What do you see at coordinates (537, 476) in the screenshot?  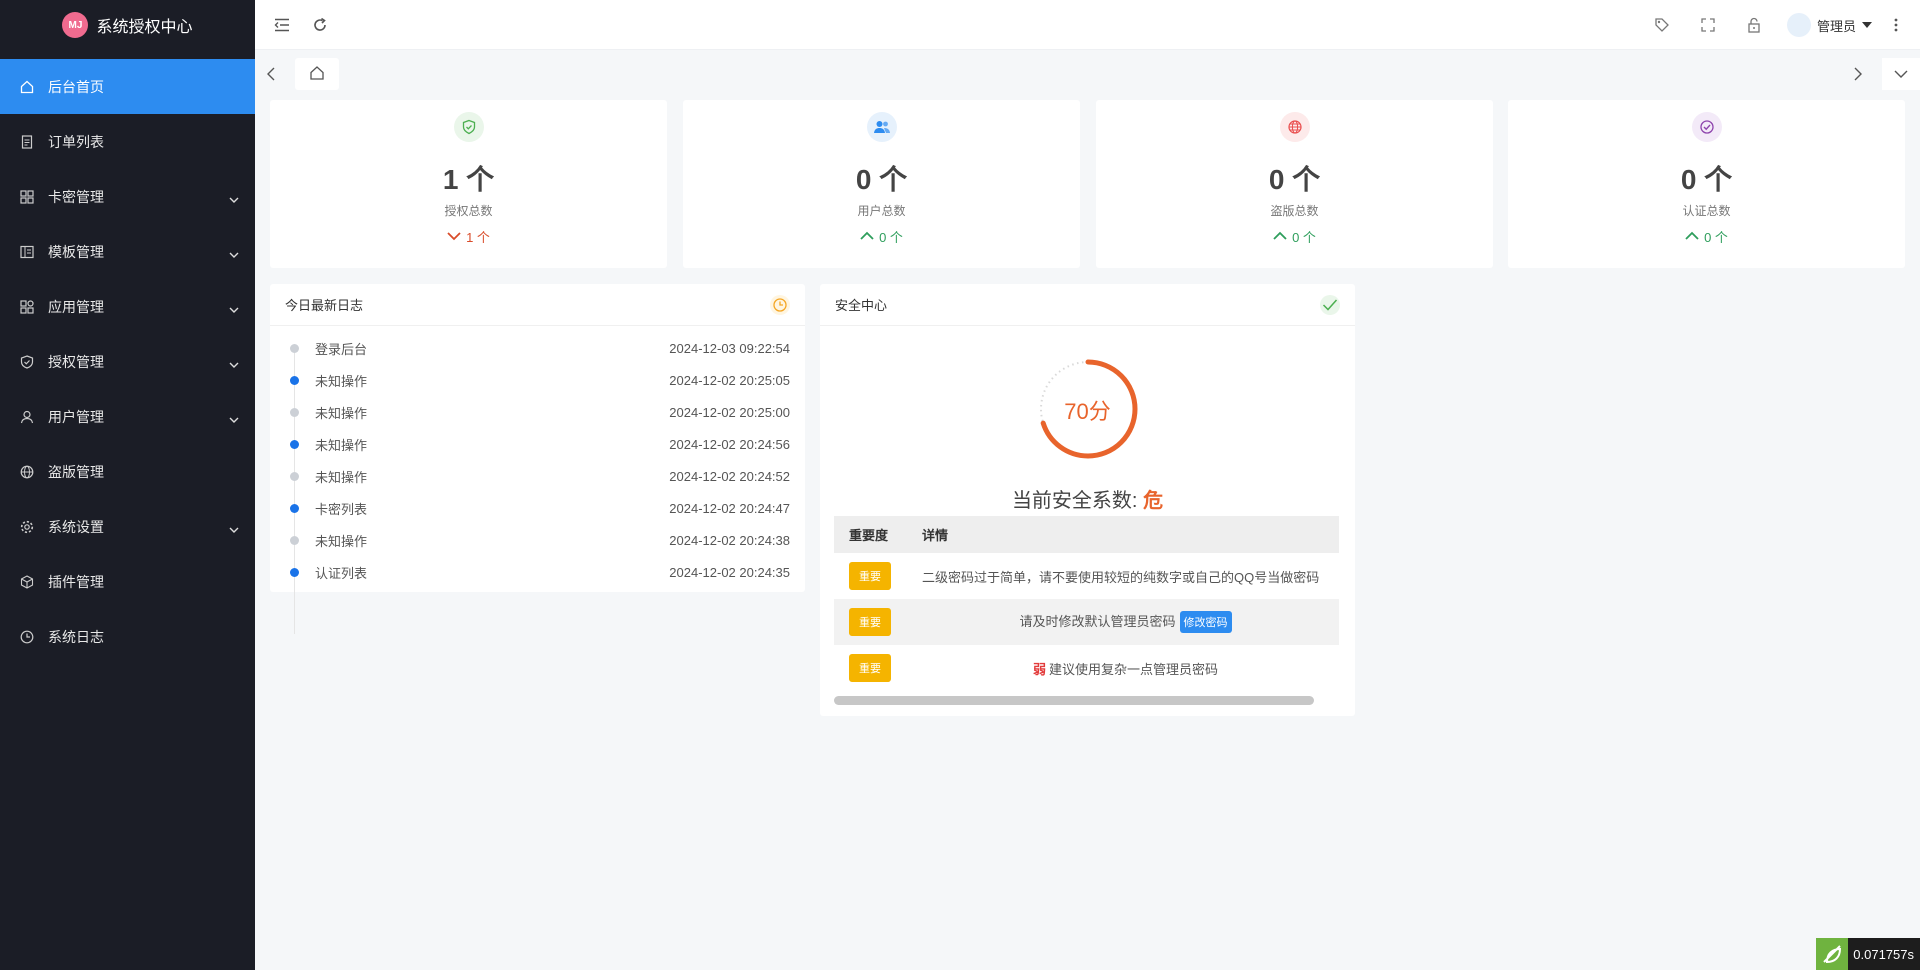 I see `list-item: 未知操作 2024-12-02 20:24:52` at bounding box center [537, 476].